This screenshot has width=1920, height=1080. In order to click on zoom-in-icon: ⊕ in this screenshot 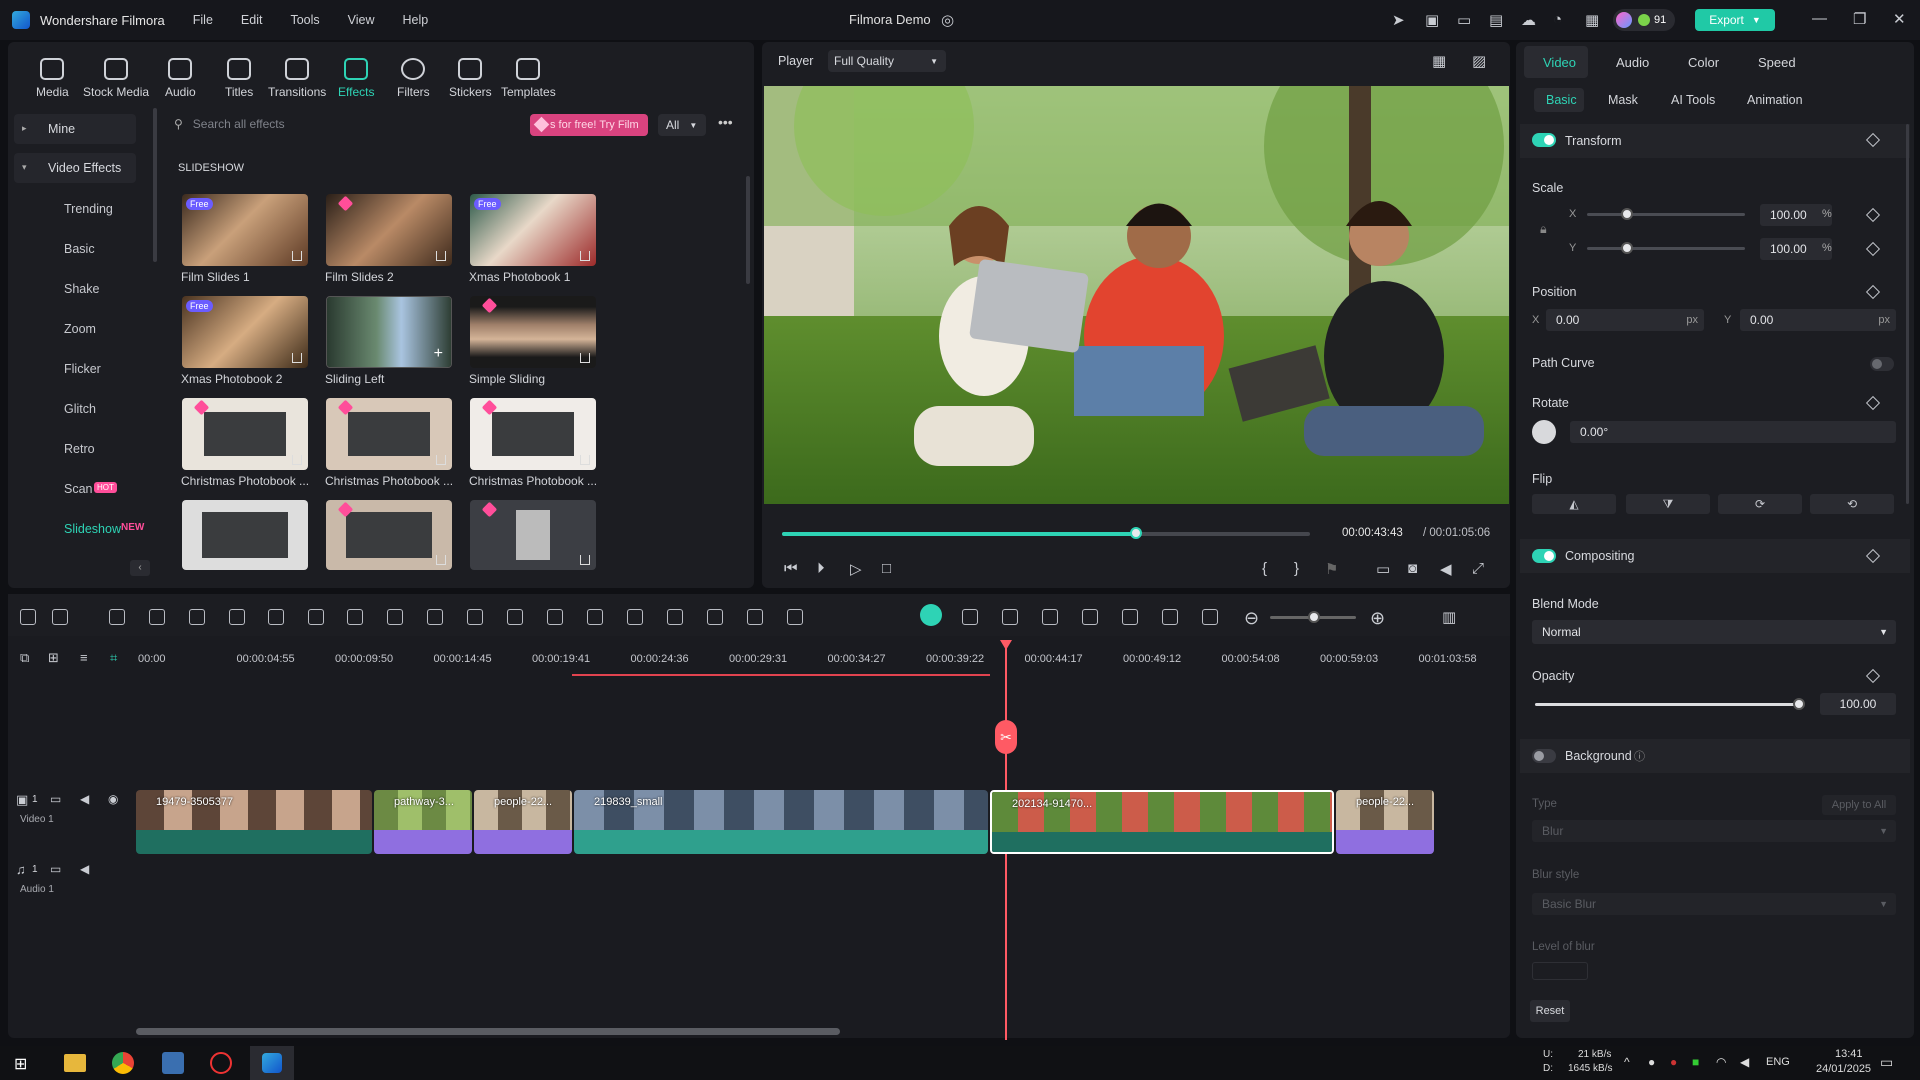, I will do `click(1377, 618)`.